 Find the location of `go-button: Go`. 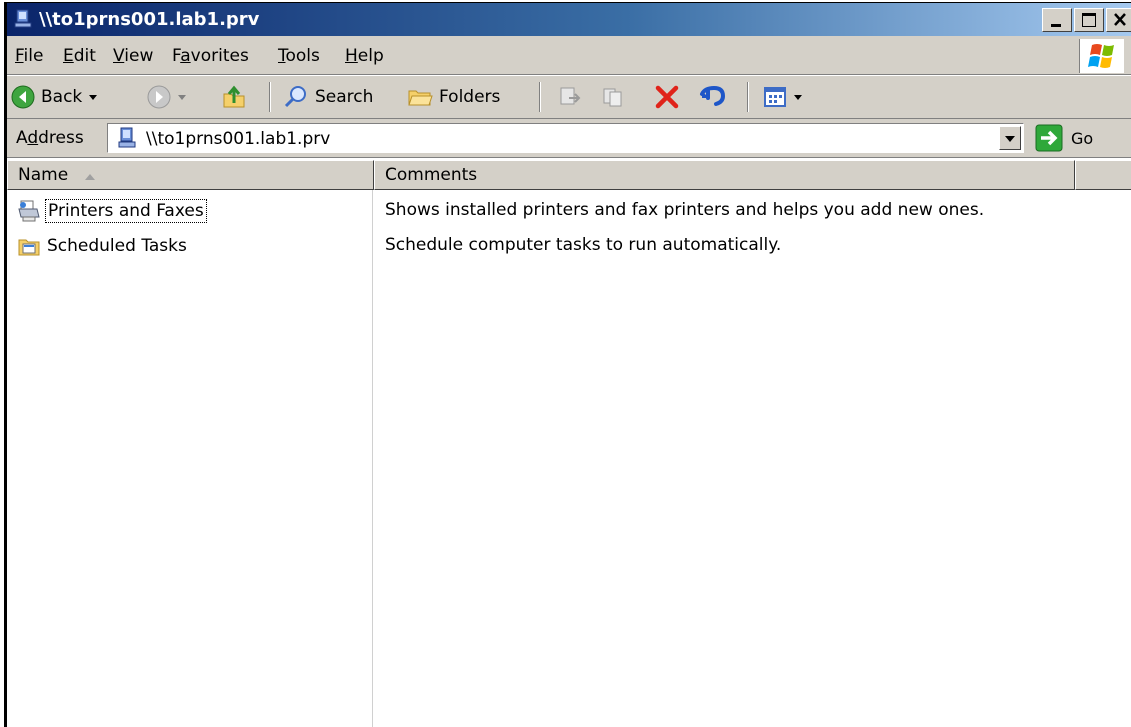

go-button: Go is located at coordinates (1064, 138).